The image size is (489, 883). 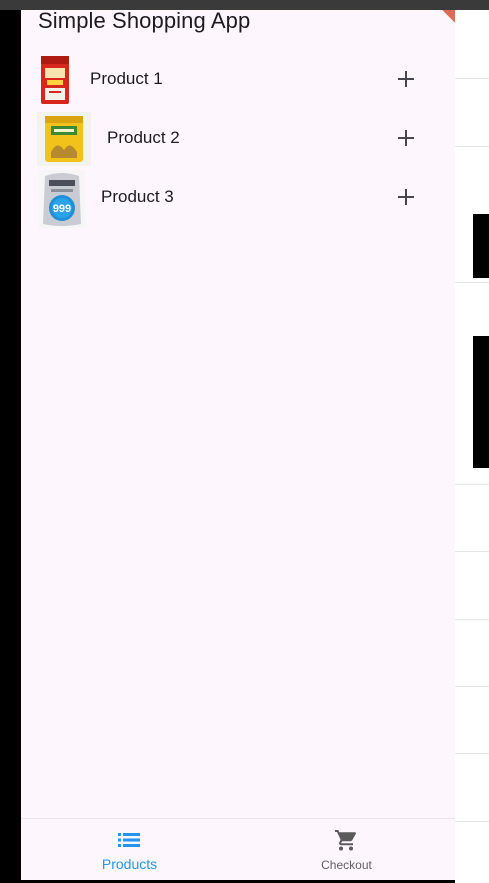 What do you see at coordinates (144, 21) in the screenshot?
I see `page-title: Simple Shopping App` at bounding box center [144, 21].